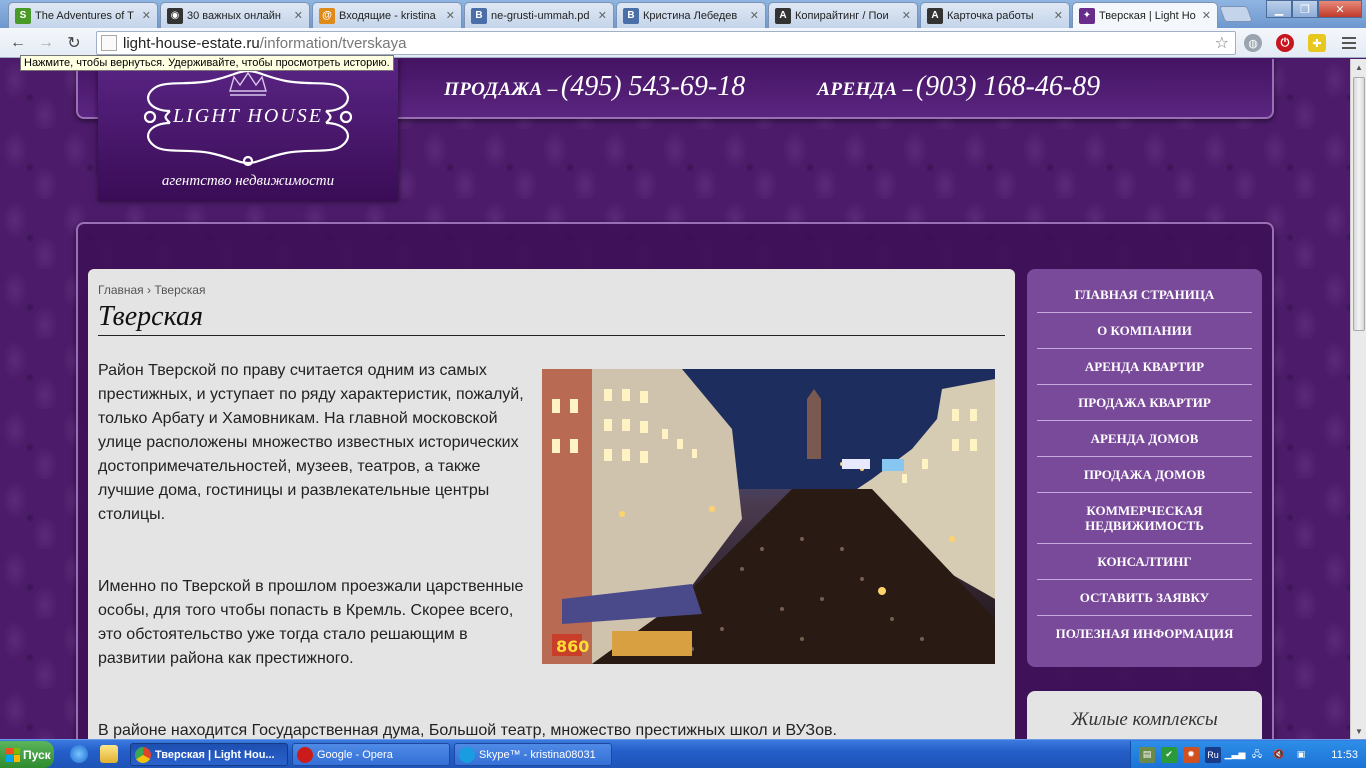 This screenshot has height=768, width=1366. I want to click on tverskaya-street-photo: 860, so click(768, 516).